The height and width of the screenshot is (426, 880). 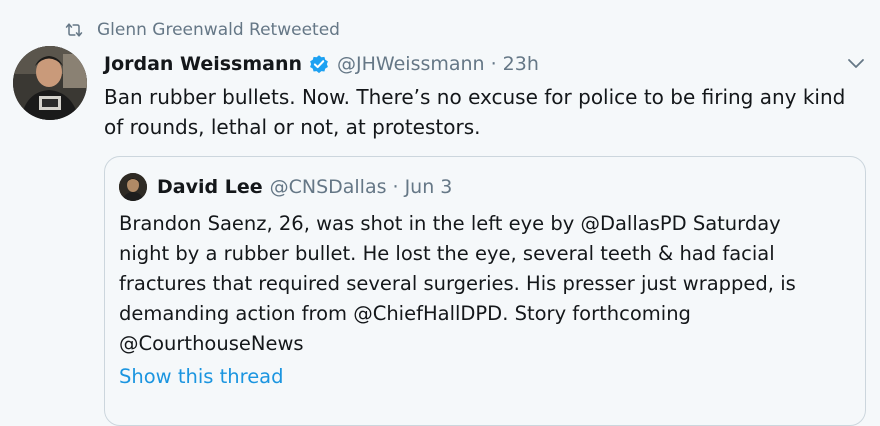 I want to click on retweet-icon, so click(x=74, y=30).